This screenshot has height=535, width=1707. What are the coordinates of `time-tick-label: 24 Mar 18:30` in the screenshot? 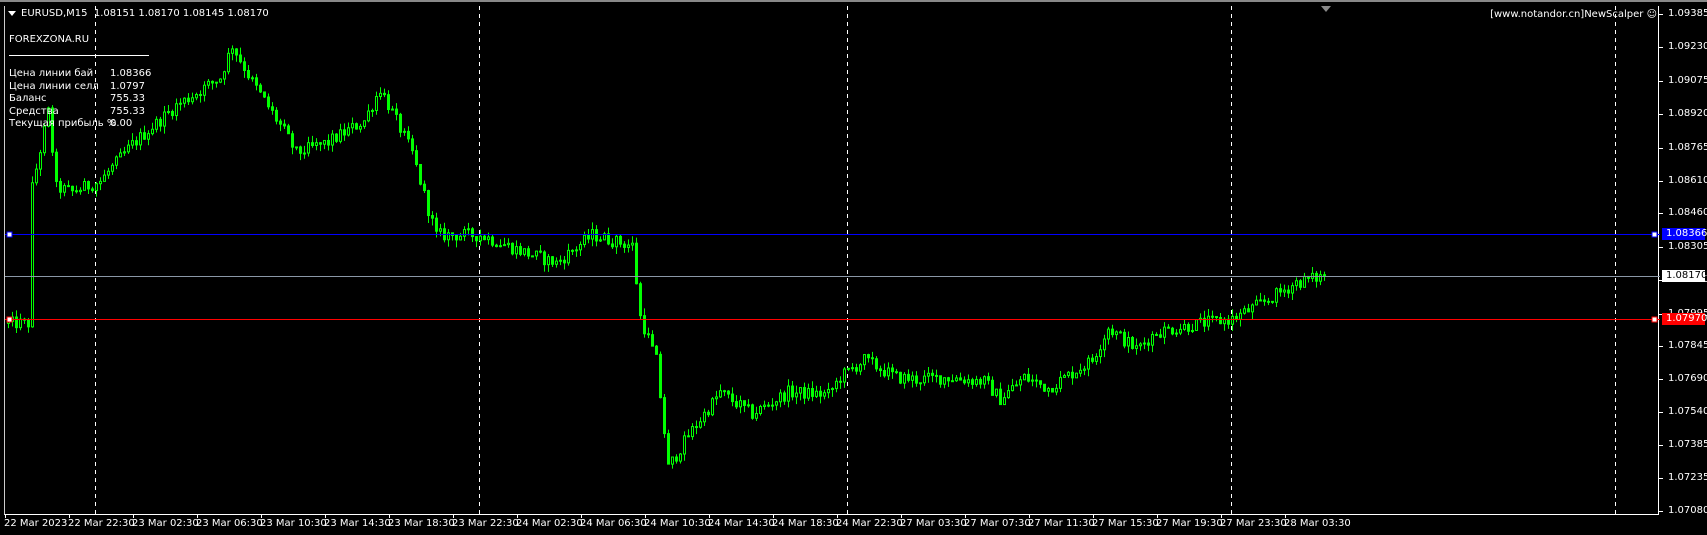 It's located at (805, 523).